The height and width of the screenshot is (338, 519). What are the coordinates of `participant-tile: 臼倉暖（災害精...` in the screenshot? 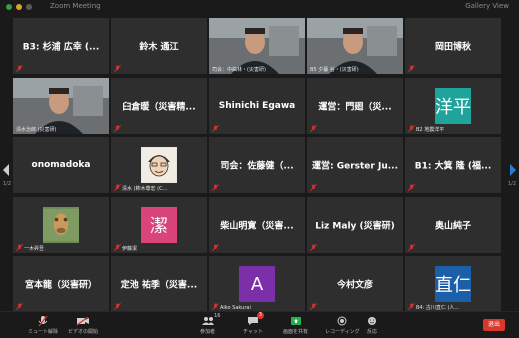 It's located at (159, 105).